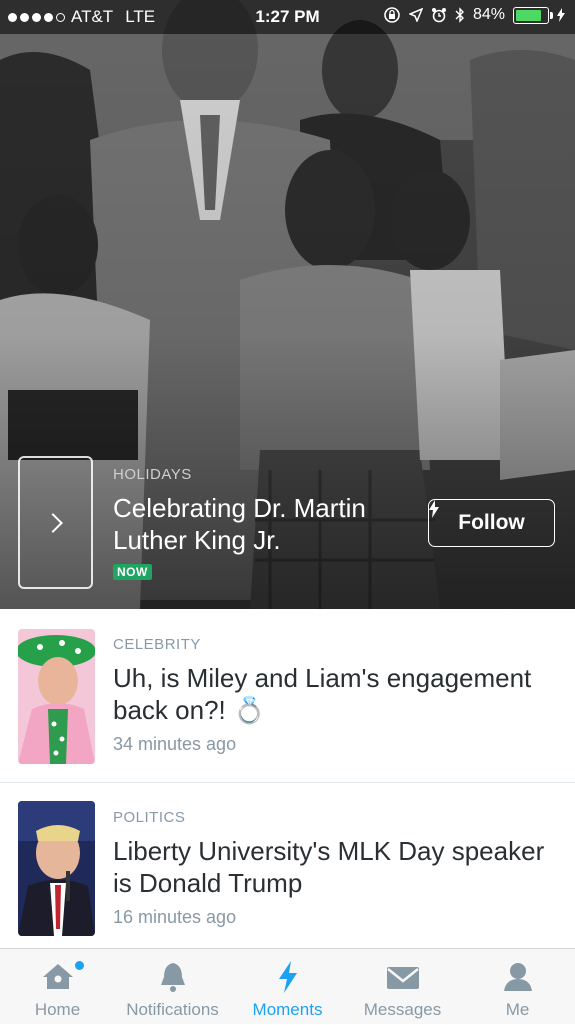 This screenshot has width=575, height=1025. What do you see at coordinates (517, 1009) in the screenshot?
I see `tab-label: Me` at bounding box center [517, 1009].